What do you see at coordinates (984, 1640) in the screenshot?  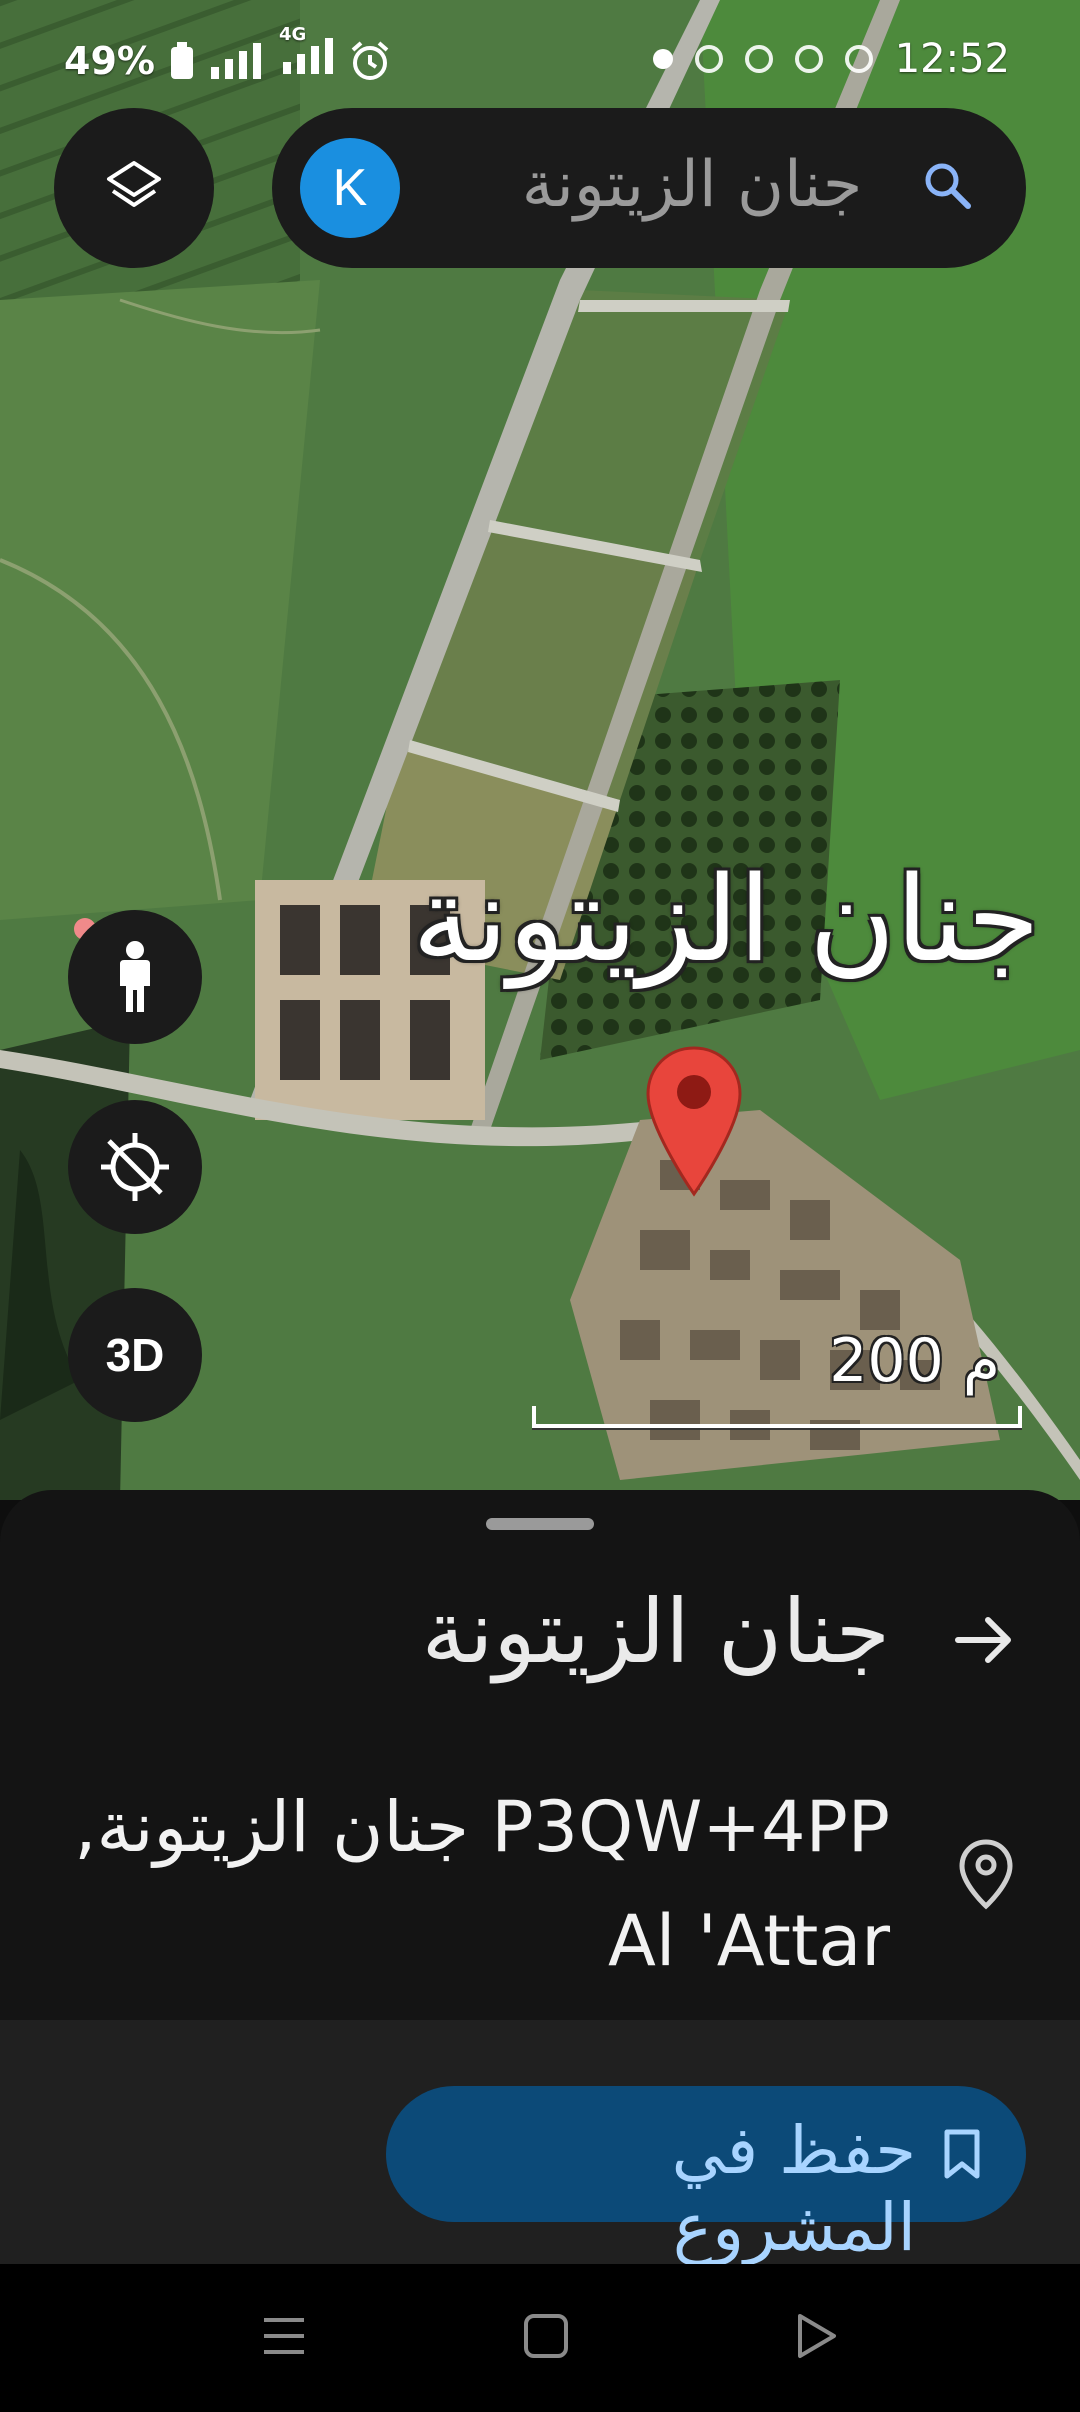 I see `arrow-right-icon` at bounding box center [984, 1640].